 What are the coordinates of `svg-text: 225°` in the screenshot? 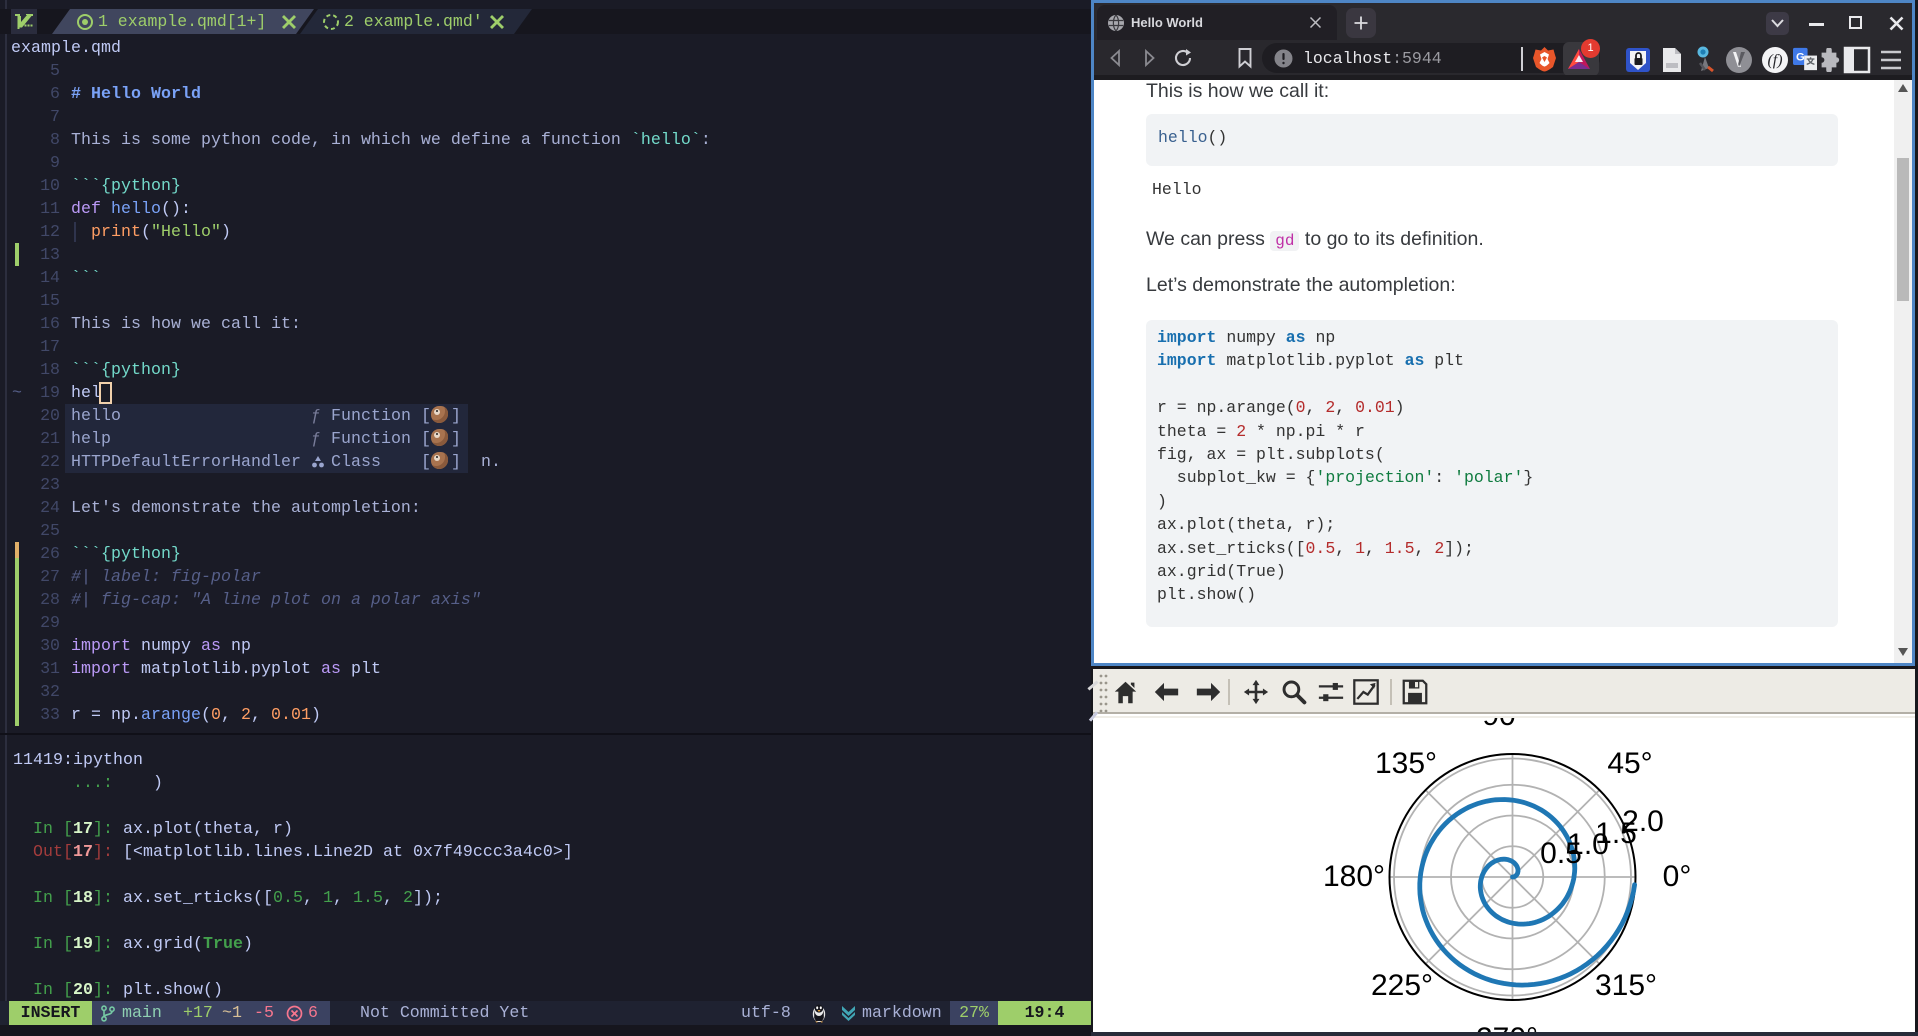 It's located at (1402, 985).